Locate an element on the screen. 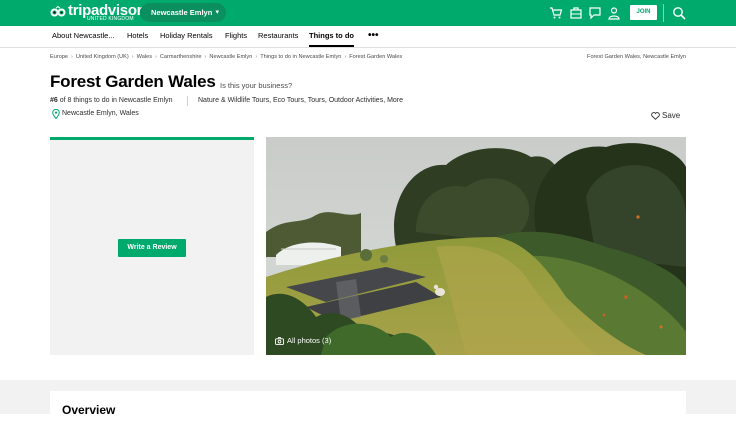 This screenshot has height=431, width=736. breadcrumb-item: Europe is located at coordinates (59, 57).